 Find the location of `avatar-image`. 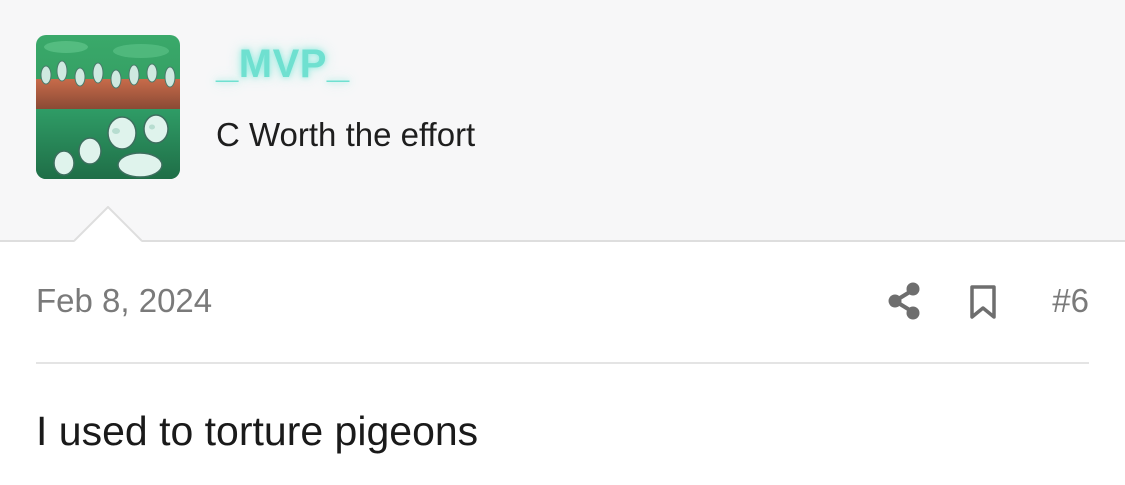

avatar-image is located at coordinates (108, 107).